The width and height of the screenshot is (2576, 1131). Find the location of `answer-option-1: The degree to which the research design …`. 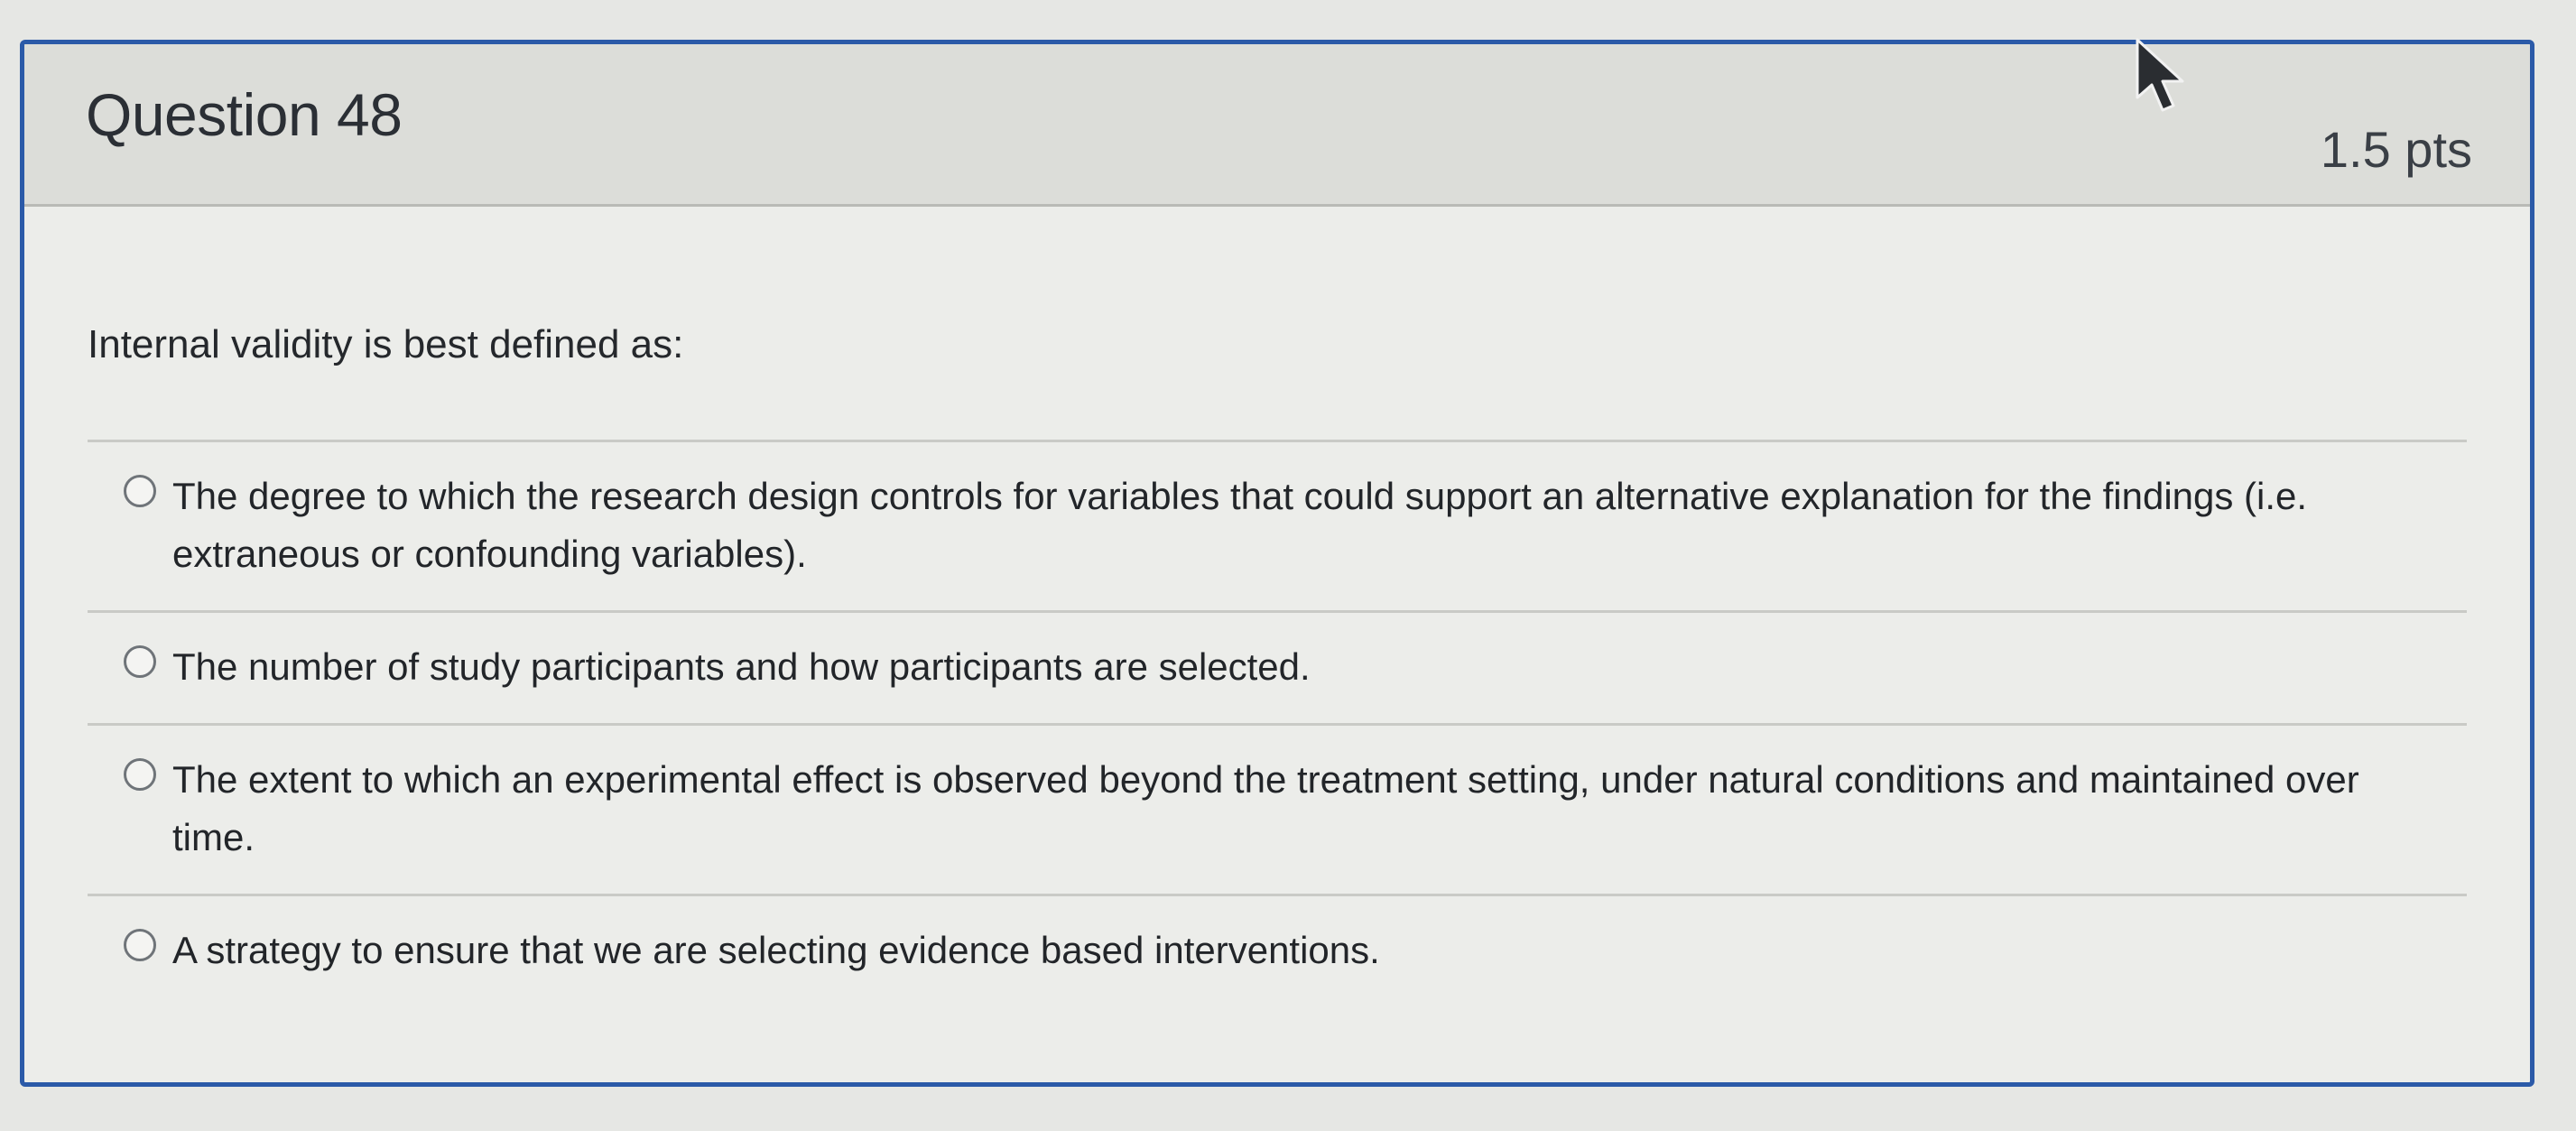

answer-option-1: The degree to which the research design … is located at coordinates (1277, 526).